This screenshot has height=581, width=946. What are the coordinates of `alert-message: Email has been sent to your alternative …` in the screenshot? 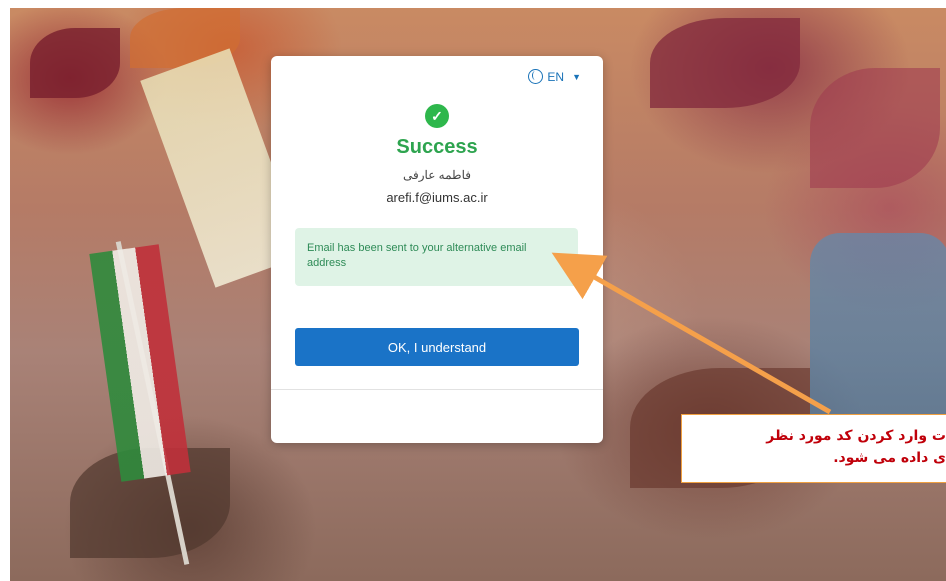 It's located at (417, 255).